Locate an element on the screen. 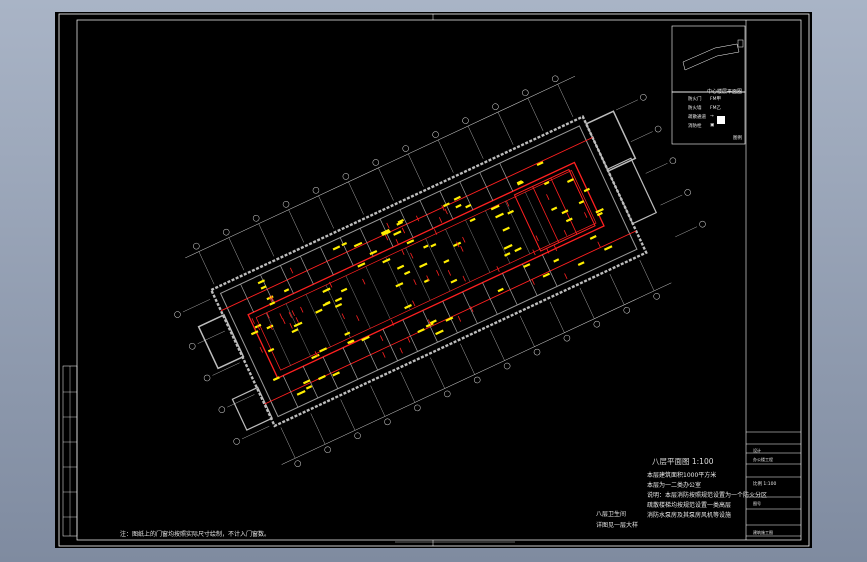  red-marks is located at coordinates (426, 276).